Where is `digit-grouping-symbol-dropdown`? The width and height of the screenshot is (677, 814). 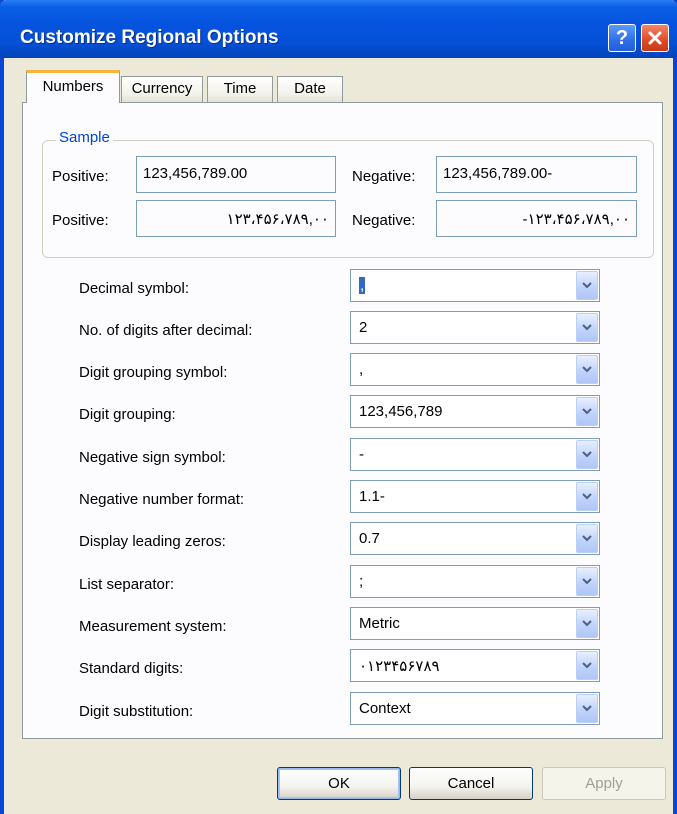
digit-grouping-symbol-dropdown is located at coordinates (587, 369).